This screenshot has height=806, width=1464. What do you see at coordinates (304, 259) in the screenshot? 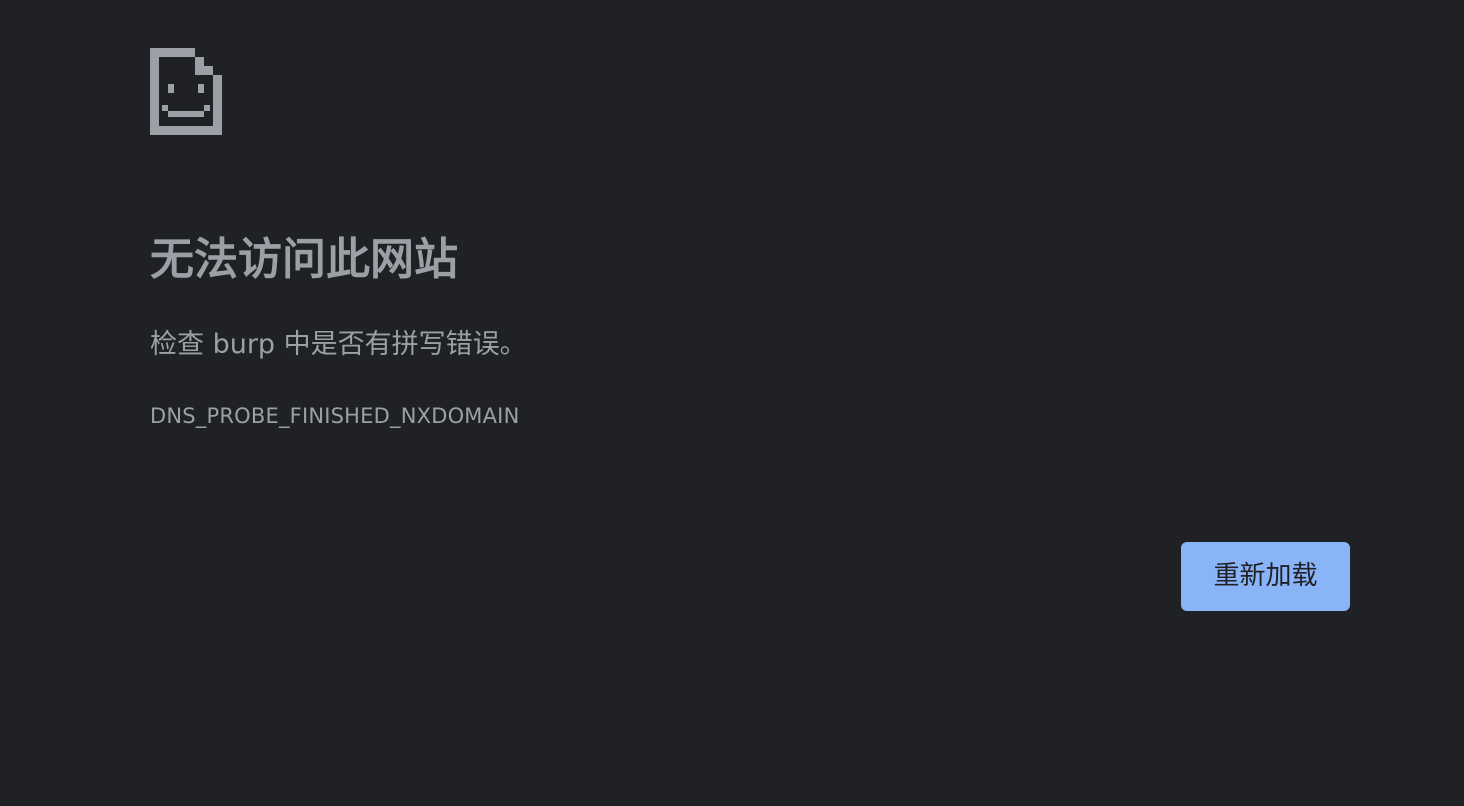
I see `page-title: 无法访问此网站` at bounding box center [304, 259].